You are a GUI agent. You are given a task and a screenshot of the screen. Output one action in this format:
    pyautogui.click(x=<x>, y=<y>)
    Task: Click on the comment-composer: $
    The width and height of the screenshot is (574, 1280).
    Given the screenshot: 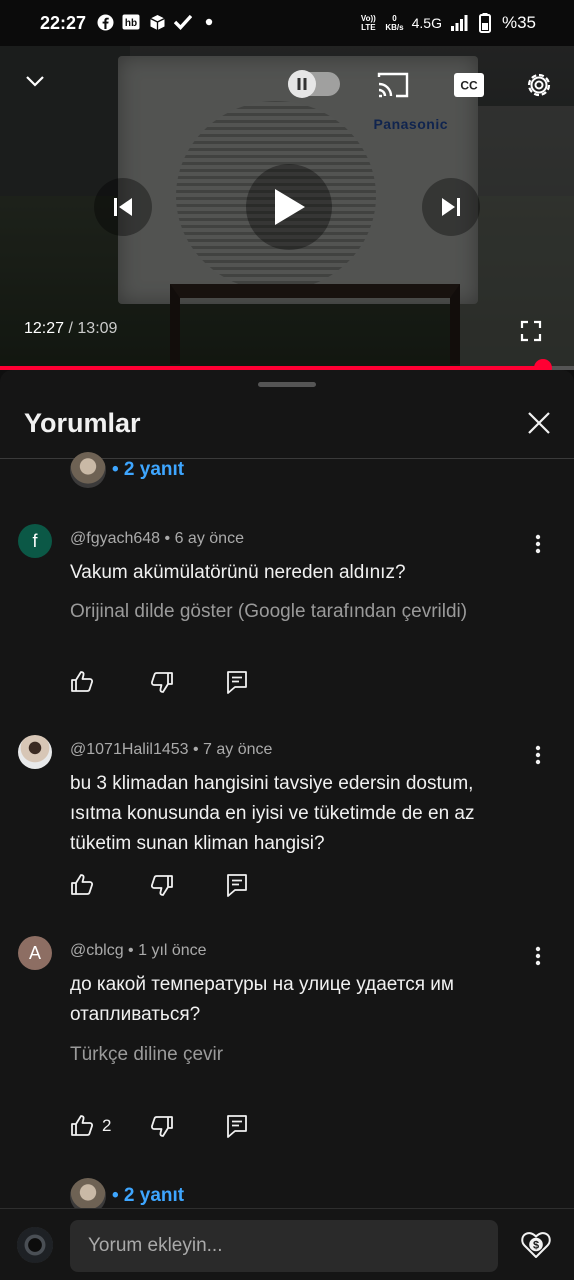 What is the action you would take?
    pyautogui.click(x=287, y=1244)
    